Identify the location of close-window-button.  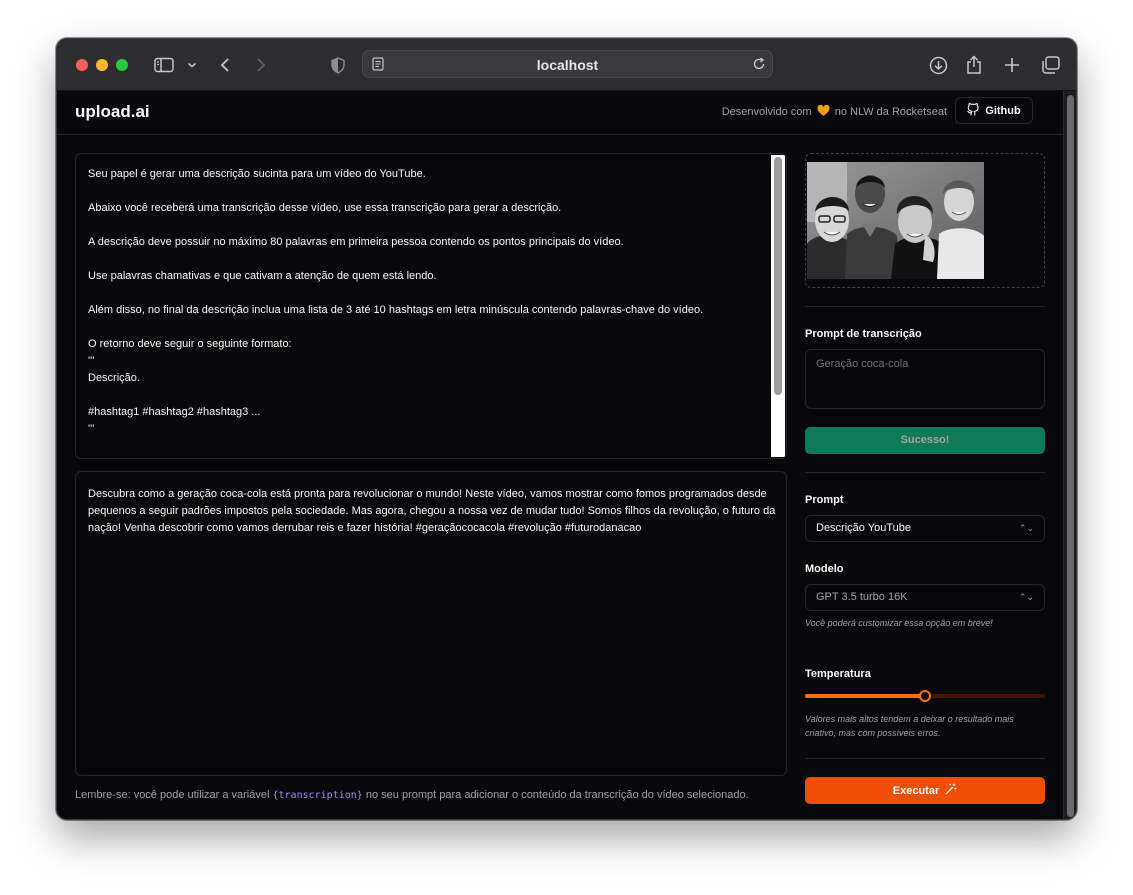
(82, 65).